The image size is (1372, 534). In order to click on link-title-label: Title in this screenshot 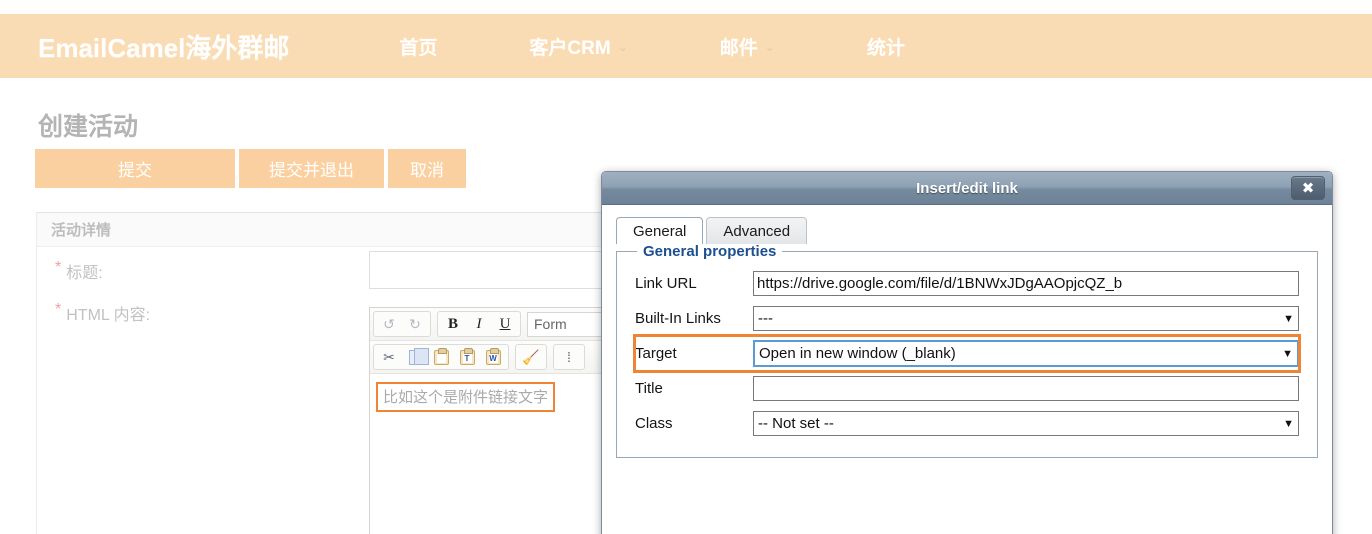, I will do `click(649, 388)`.